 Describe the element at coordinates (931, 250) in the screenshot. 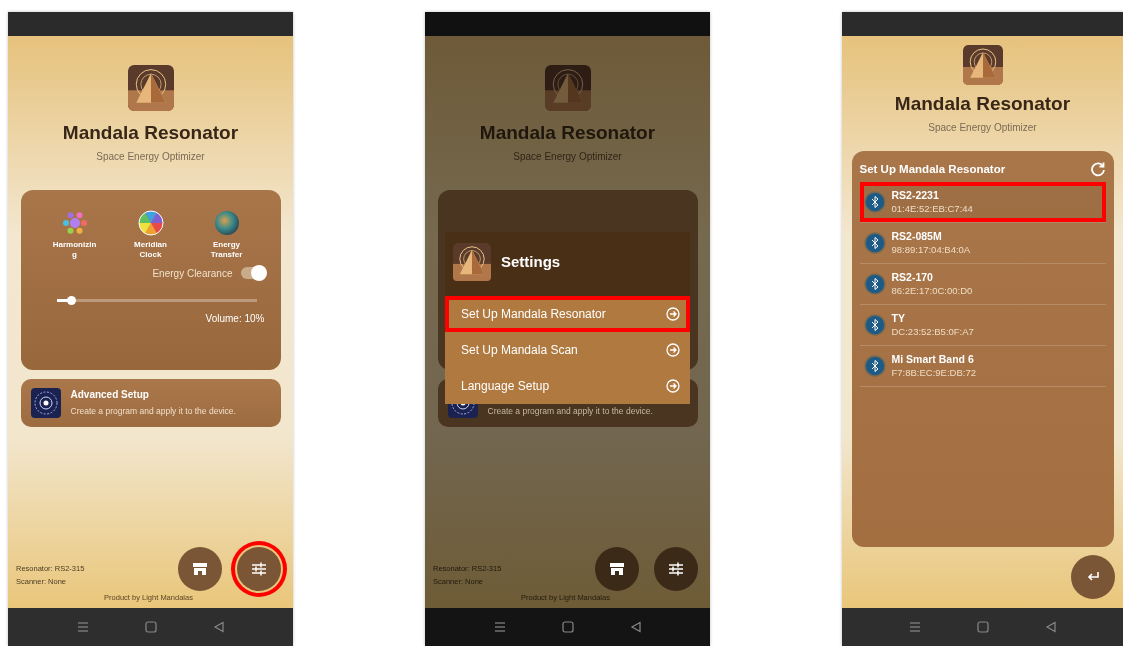

I see `device-address: 98:89:17:04:B4:0A` at that location.